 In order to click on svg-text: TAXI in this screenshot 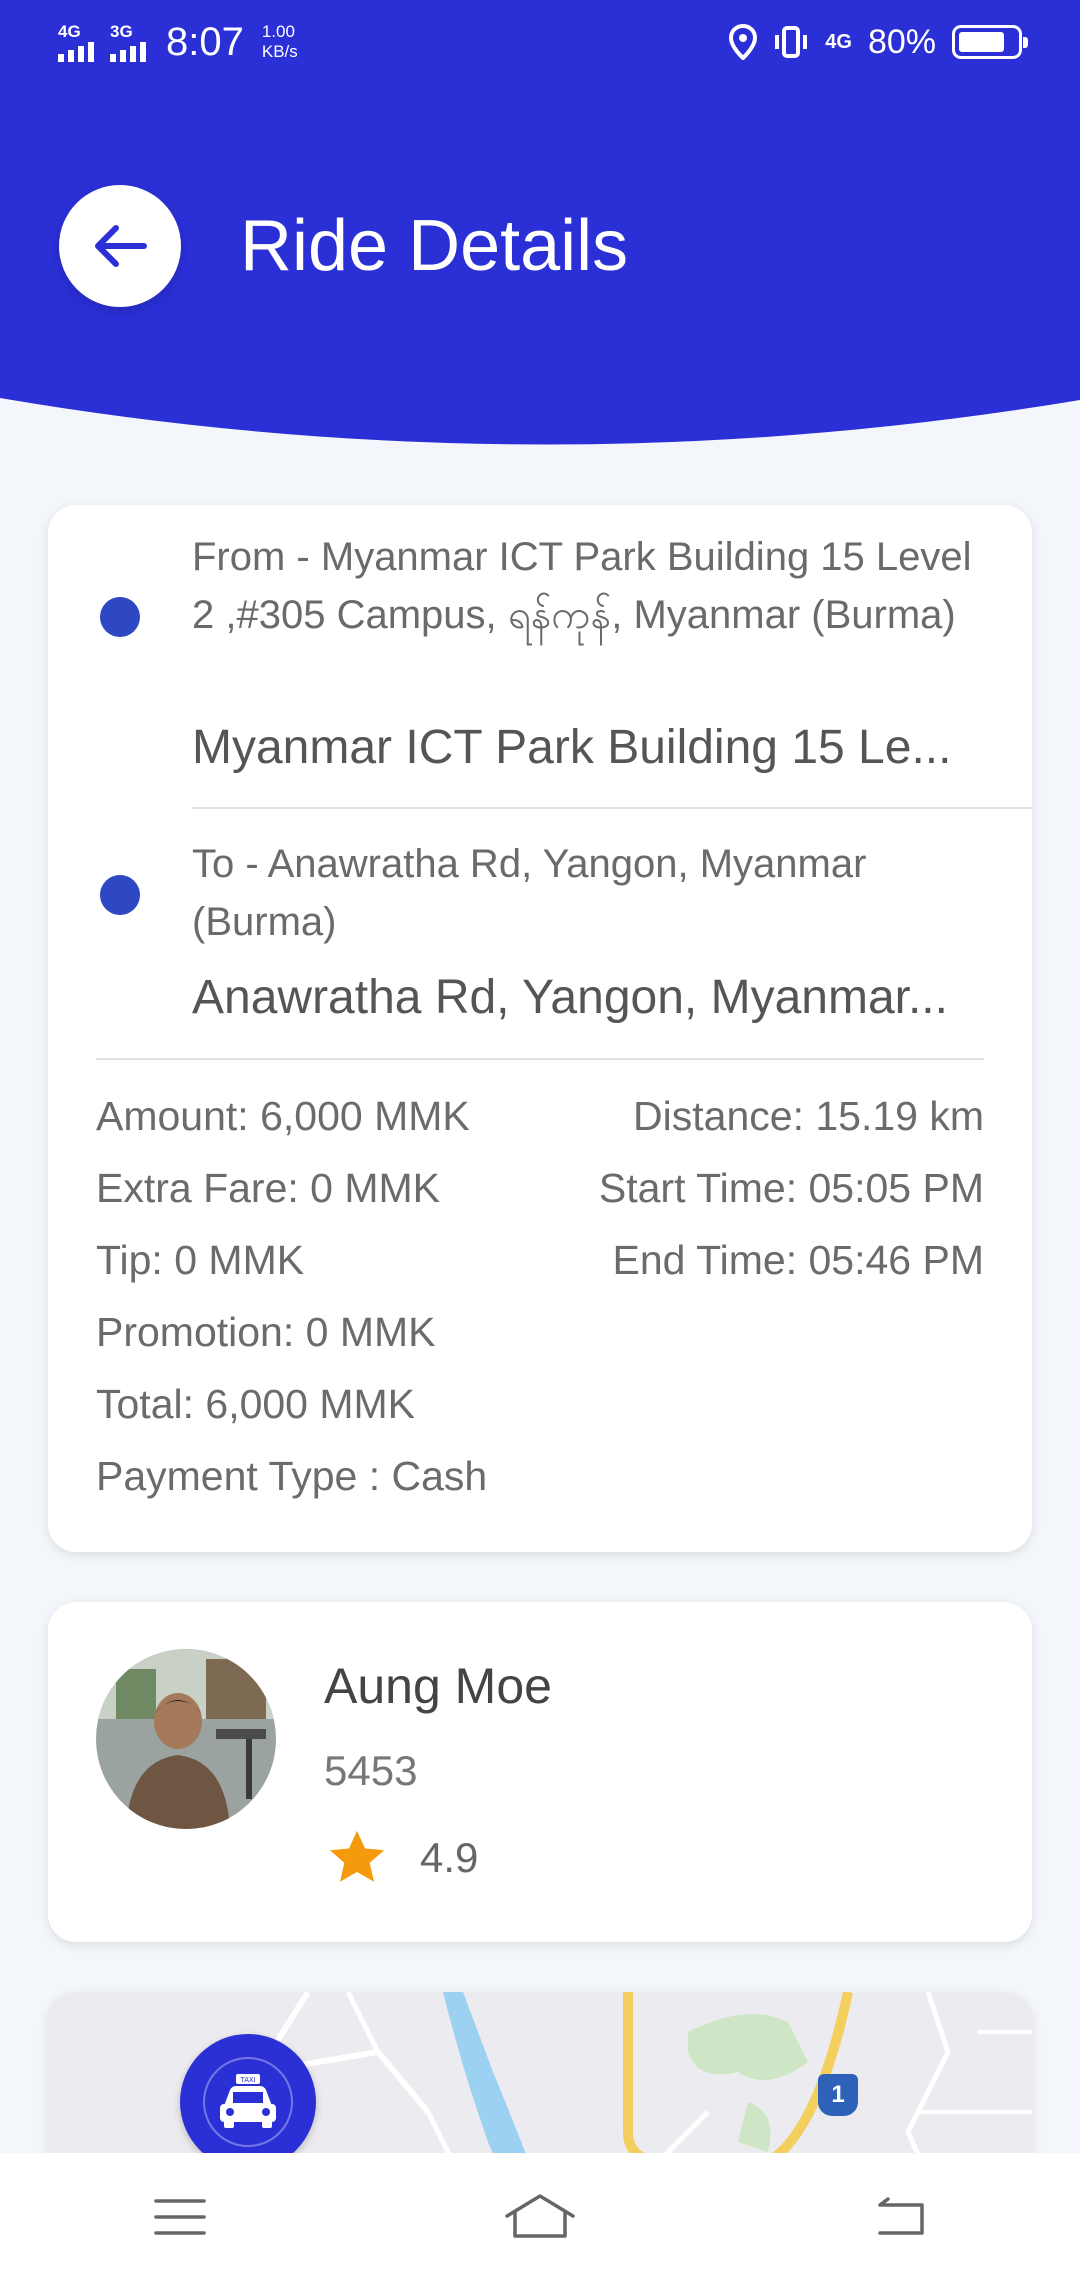, I will do `click(247, 2080)`.